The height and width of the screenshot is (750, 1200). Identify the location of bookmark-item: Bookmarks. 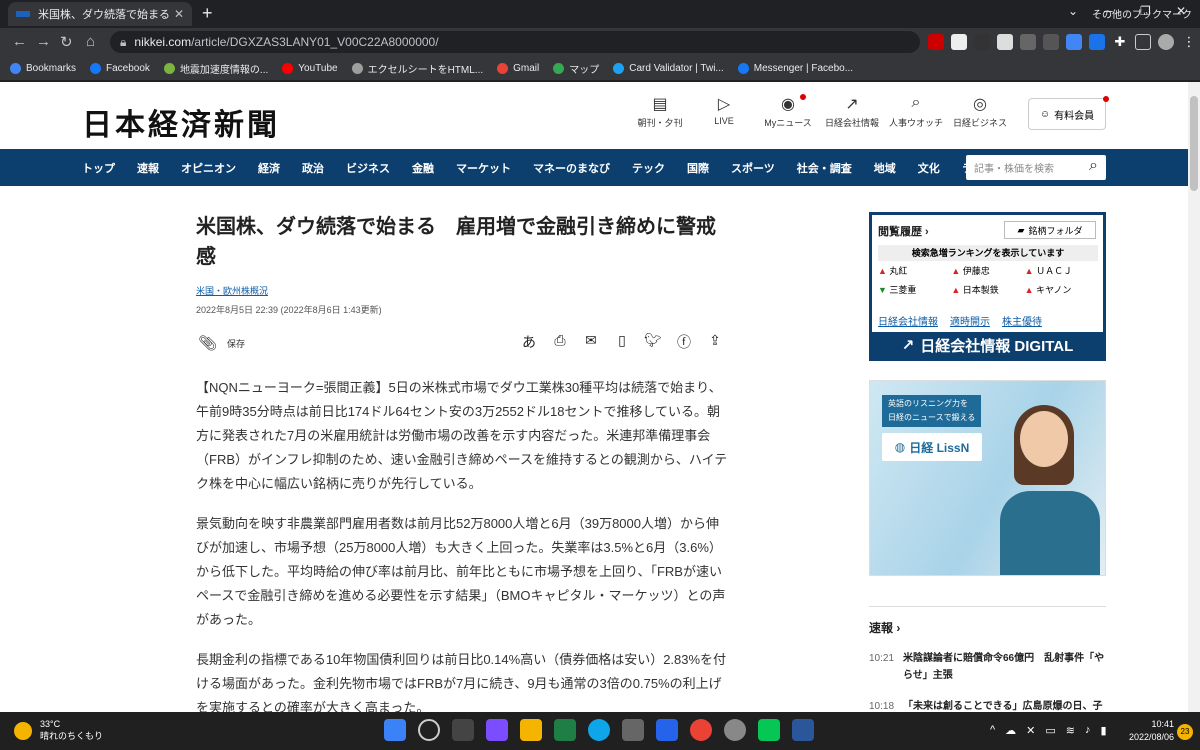
(43, 68).